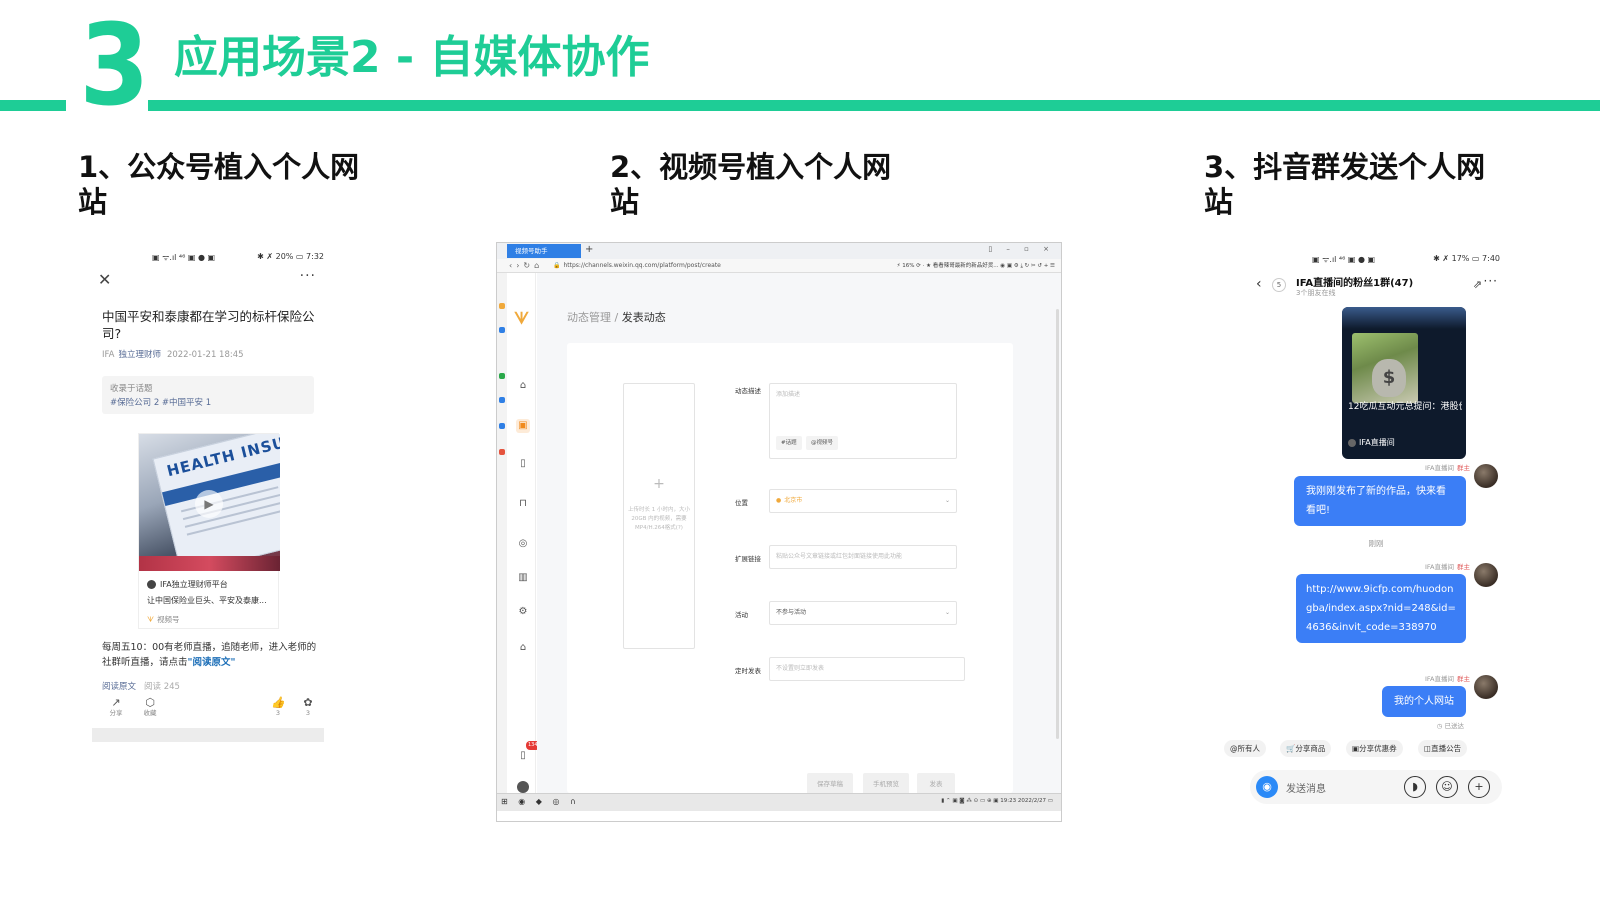 The height and width of the screenshot is (900, 1600). Describe the element at coordinates (1374, 748) in the screenshot. I see `share-coupon-button: ▣分享优惠券` at that location.